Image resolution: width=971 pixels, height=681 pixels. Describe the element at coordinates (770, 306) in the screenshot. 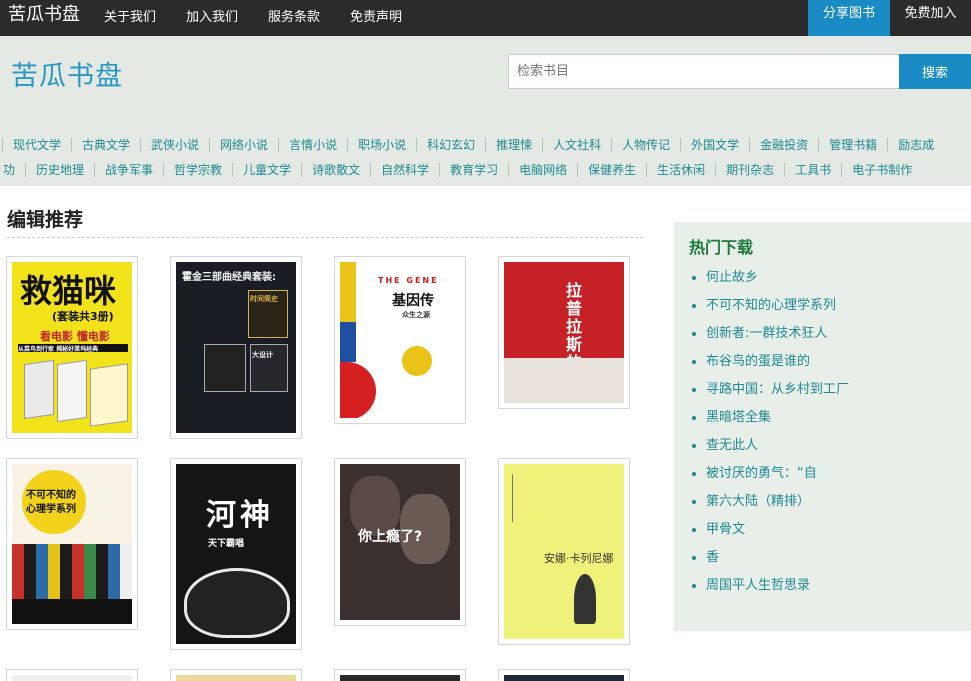

I see `hot-download-item: 不可不知的心理学系列` at that location.